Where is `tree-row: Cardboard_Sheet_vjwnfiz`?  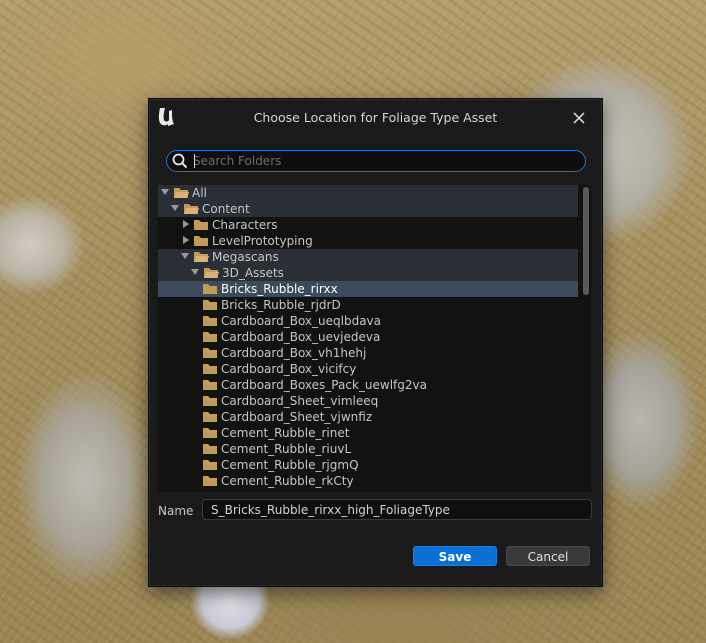
tree-row: Cardboard_Sheet_vjwnfiz is located at coordinates (368, 417).